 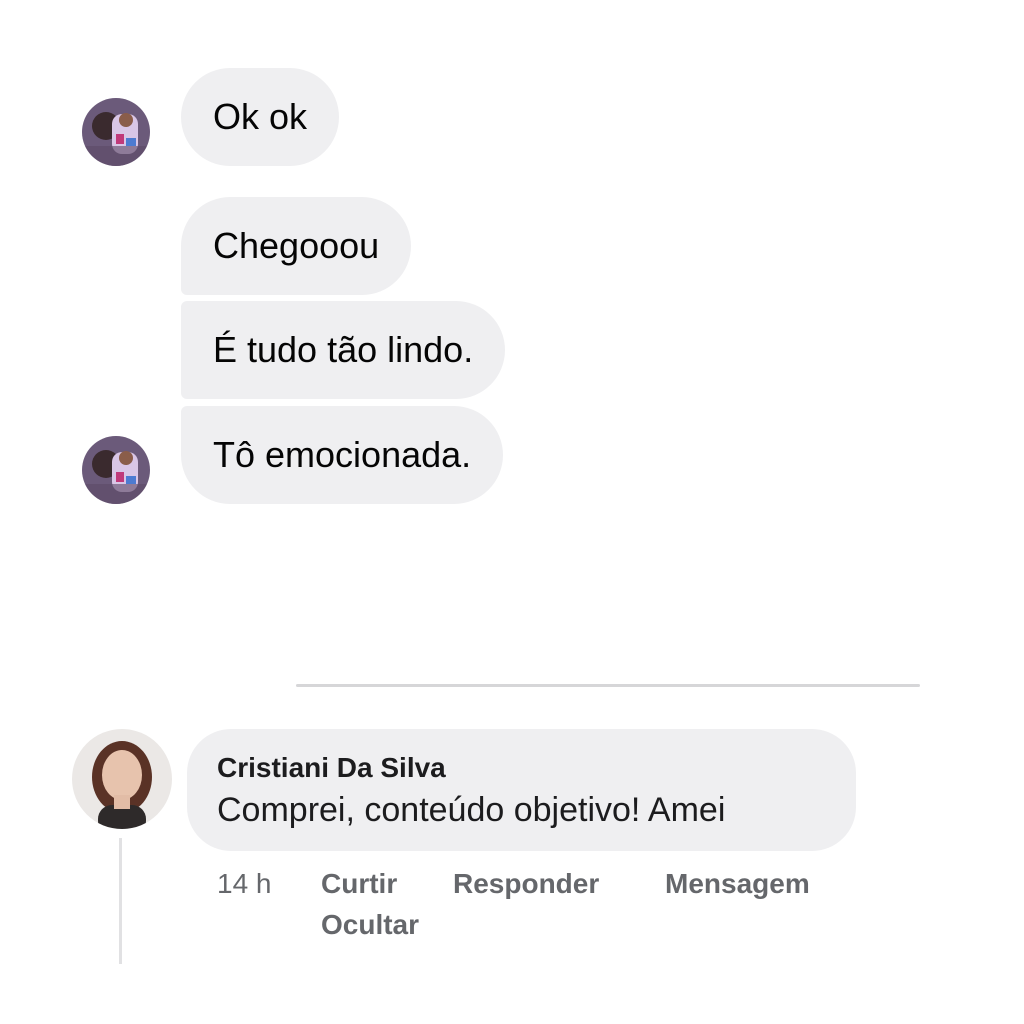 I want to click on like-button: Curtir, so click(x=359, y=884).